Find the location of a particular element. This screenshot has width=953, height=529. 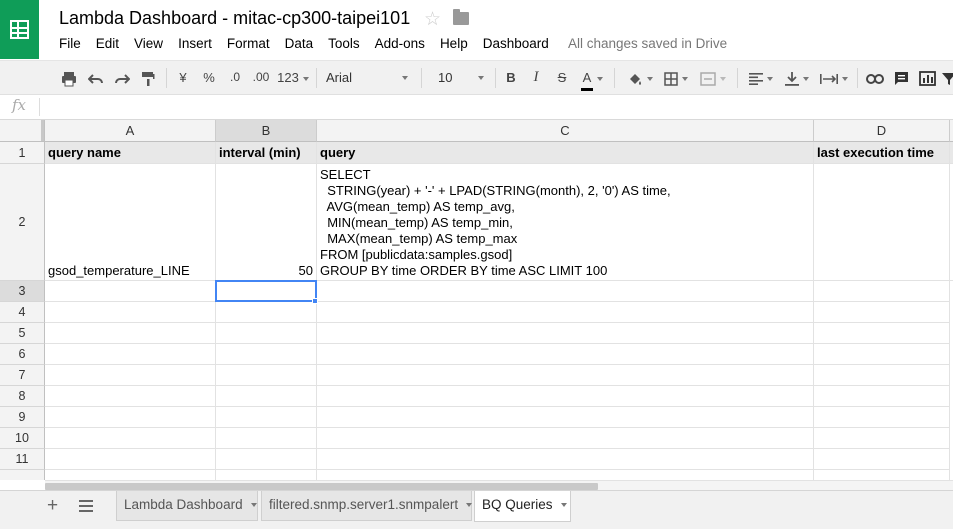

cell-a10 is located at coordinates (130, 438).